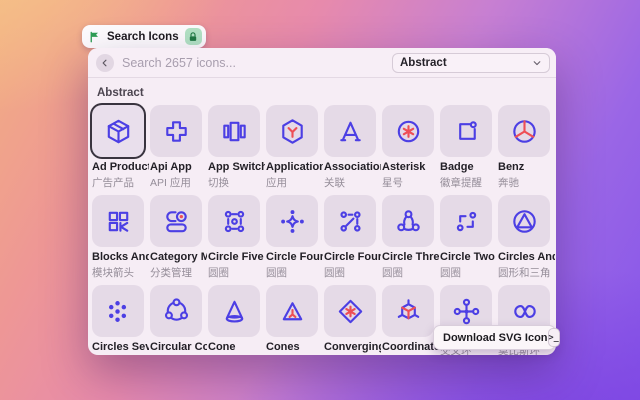 This screenshot has width=640, height=400. Describe the element at coordinates (524, 273) in the screenshot. I see `icon-sublabel: 圆形和三角` at that location.